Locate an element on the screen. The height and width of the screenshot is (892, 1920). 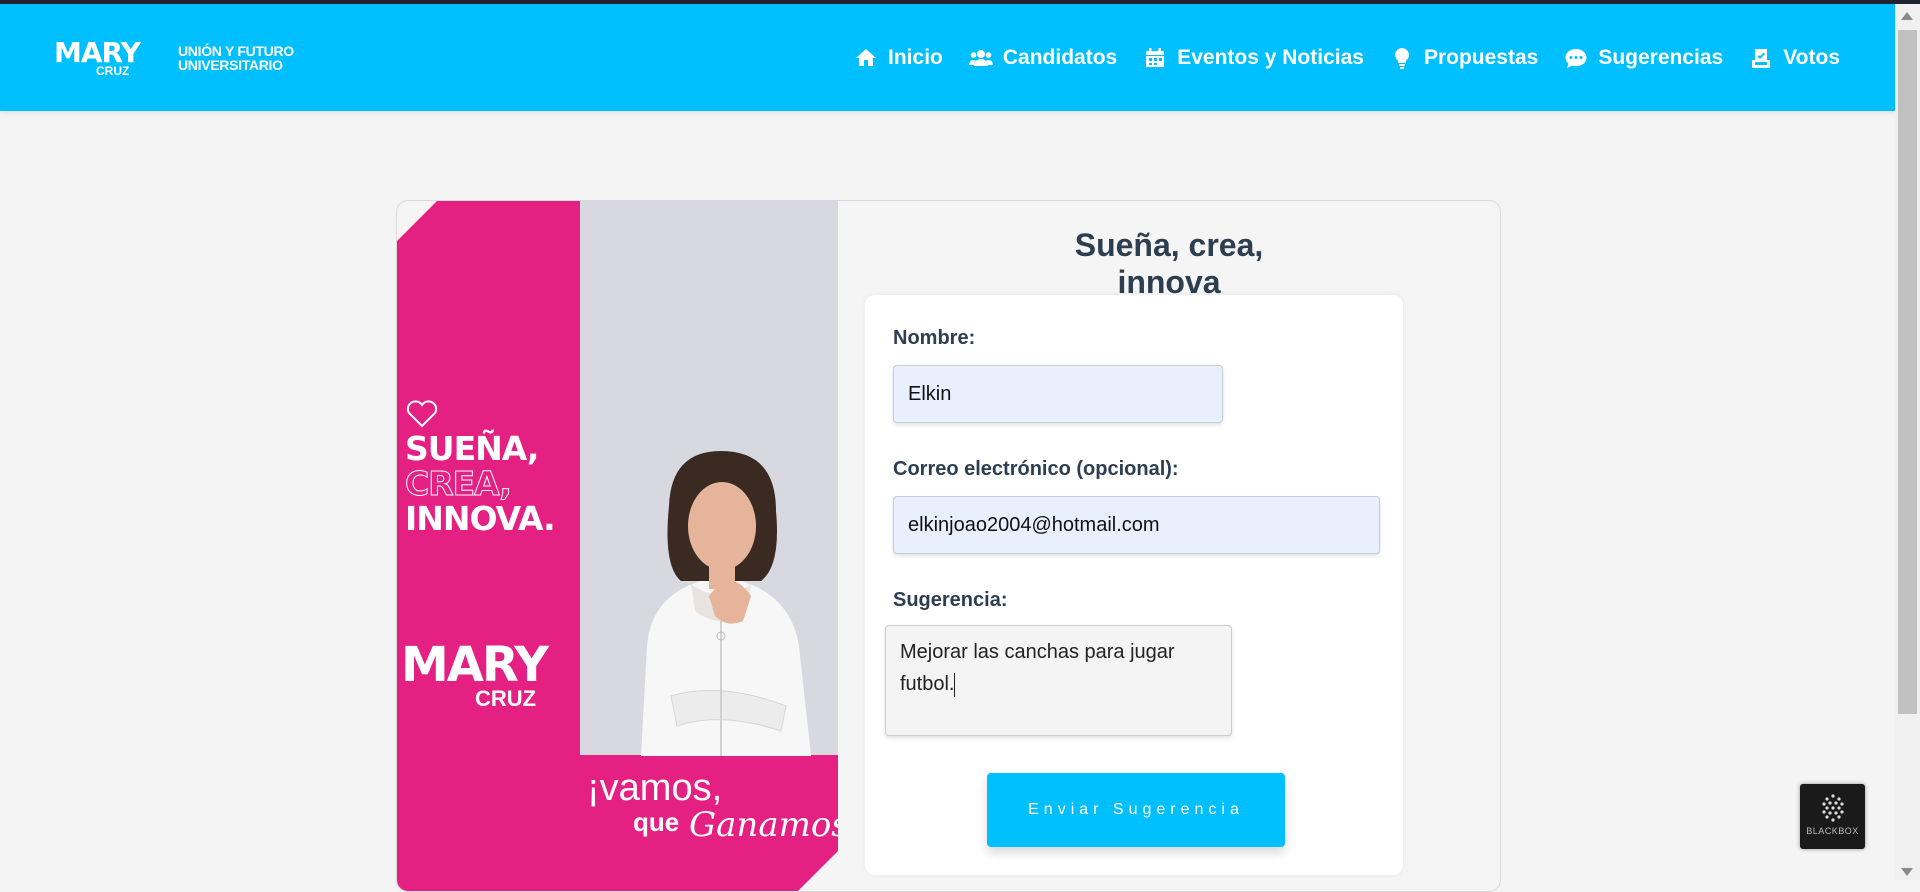
nav-item-label: Sugerencias is located at coordinates (1661, 57).